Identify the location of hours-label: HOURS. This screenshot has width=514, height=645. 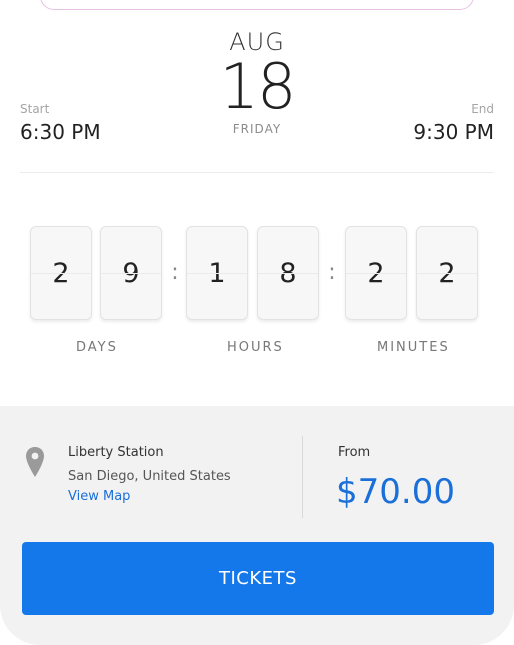
(255, 347).